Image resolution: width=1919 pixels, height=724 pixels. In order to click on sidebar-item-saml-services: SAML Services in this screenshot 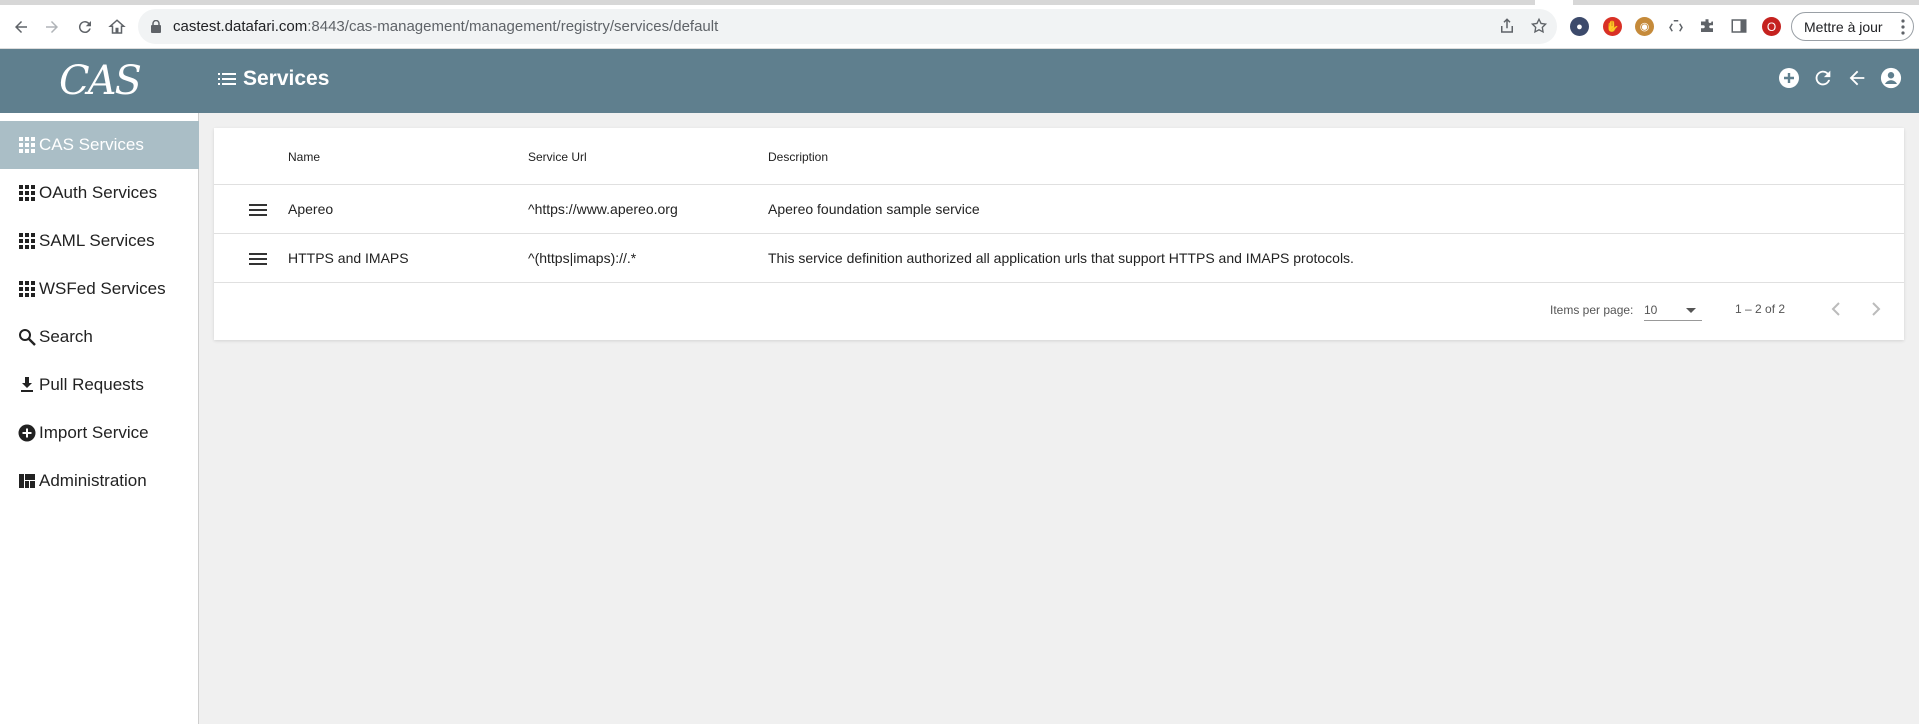, I will do `click(99, 241)`.